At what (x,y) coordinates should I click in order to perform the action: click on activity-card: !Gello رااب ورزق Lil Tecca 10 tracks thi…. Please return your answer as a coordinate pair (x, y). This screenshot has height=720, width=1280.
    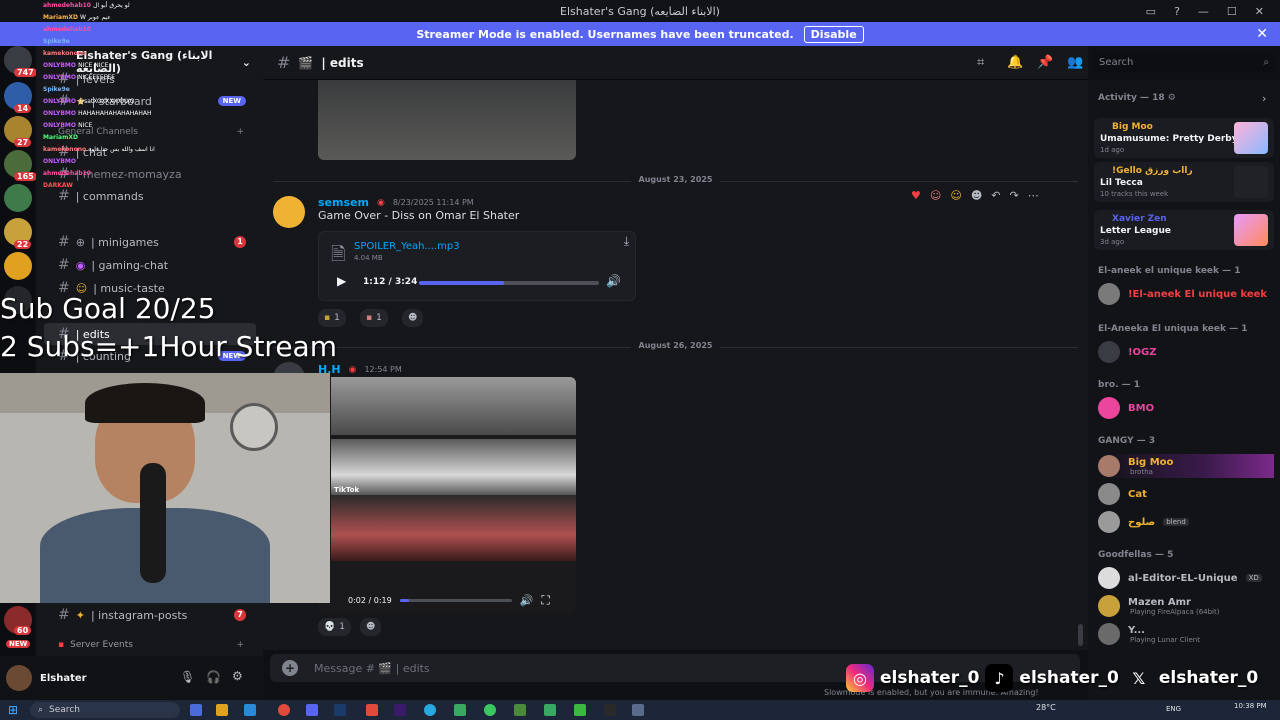
    Looking at the image, I should click on (1184, 182).